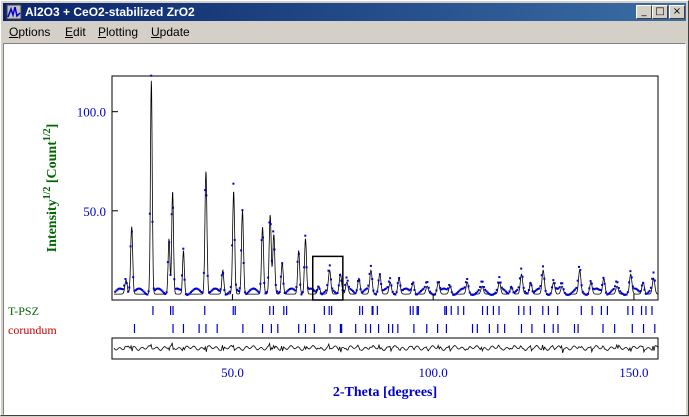 The width and height of the screenshot is (689, 417). I want to click on x-axis-ticks, so click(433, 297).